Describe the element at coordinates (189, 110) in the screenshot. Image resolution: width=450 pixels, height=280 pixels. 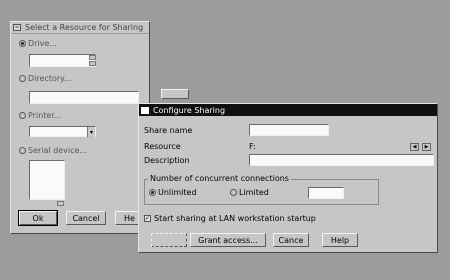
I see `dialog-title: Configure Sharing` at that location.